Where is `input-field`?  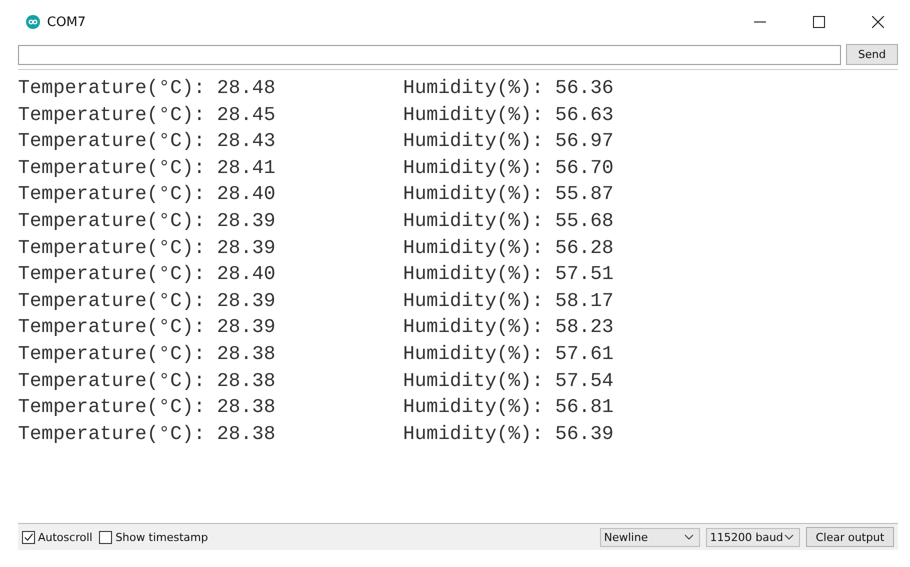 input-field is located at coordinates (429, 54).